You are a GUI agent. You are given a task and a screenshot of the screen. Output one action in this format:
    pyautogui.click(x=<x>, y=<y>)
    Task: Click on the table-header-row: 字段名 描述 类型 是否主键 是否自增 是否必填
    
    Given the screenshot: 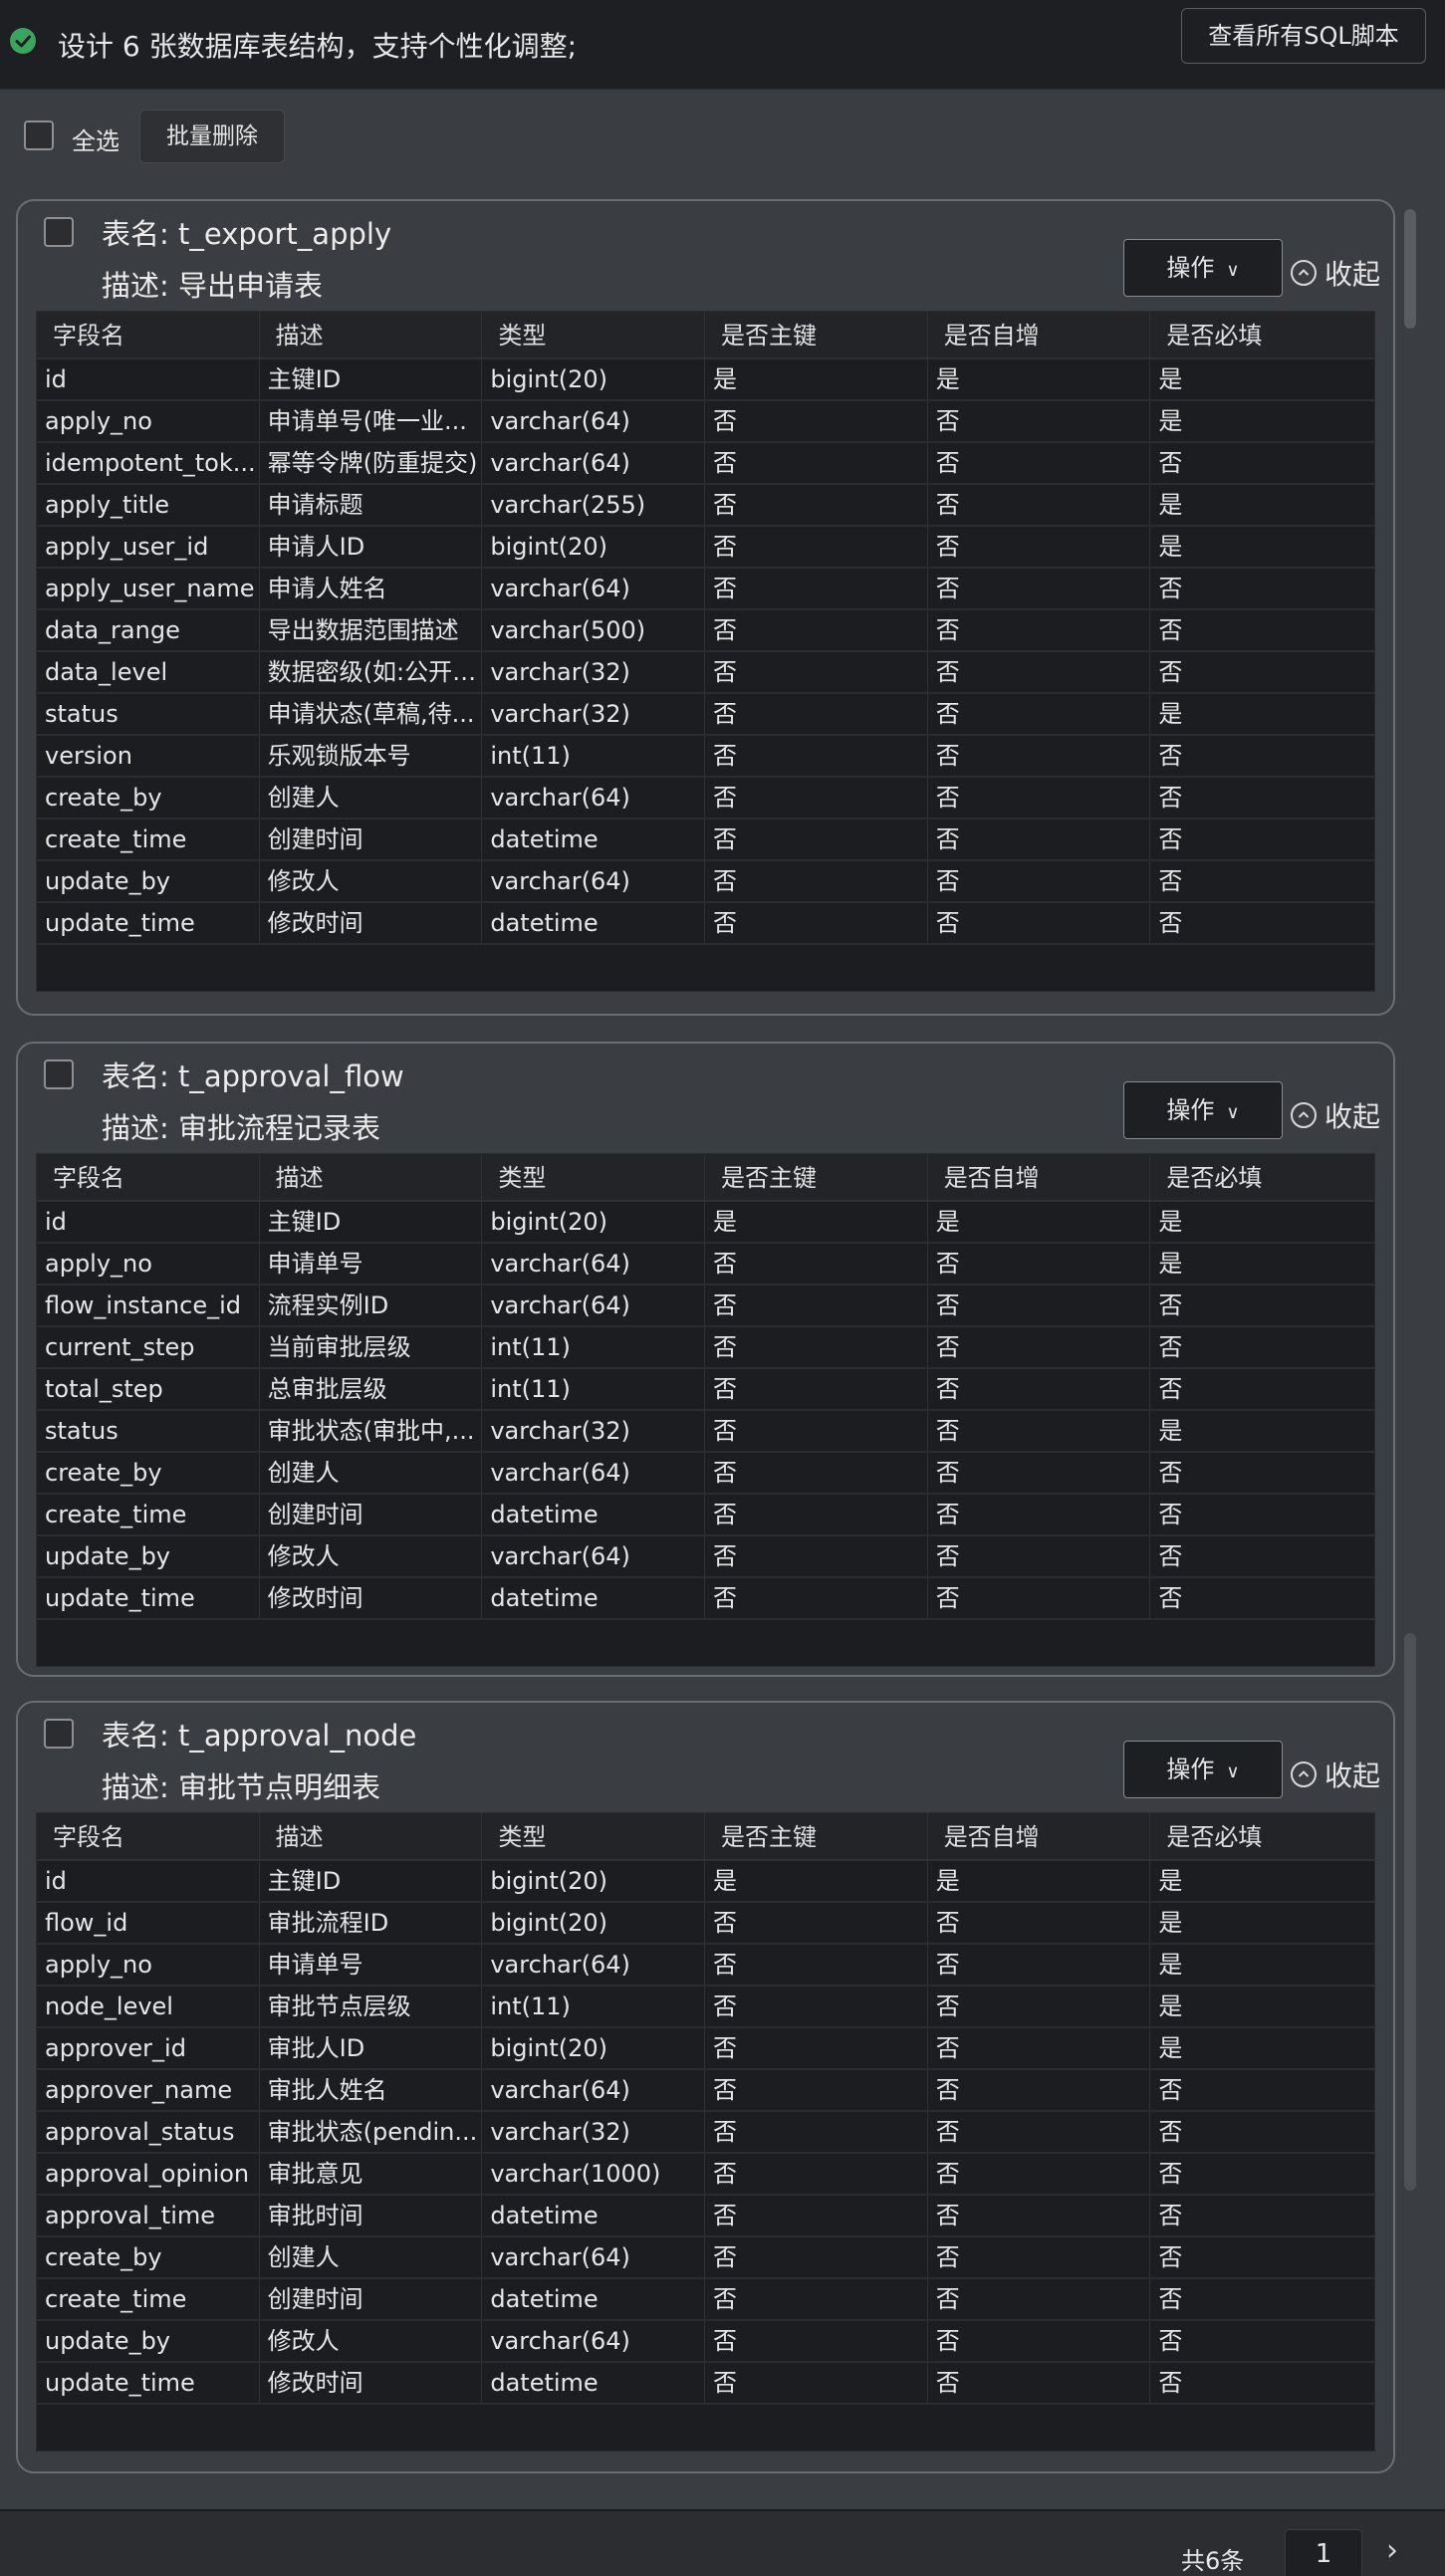 What is the action you would take?
    pyautogui.click(x=706, y=335)
    